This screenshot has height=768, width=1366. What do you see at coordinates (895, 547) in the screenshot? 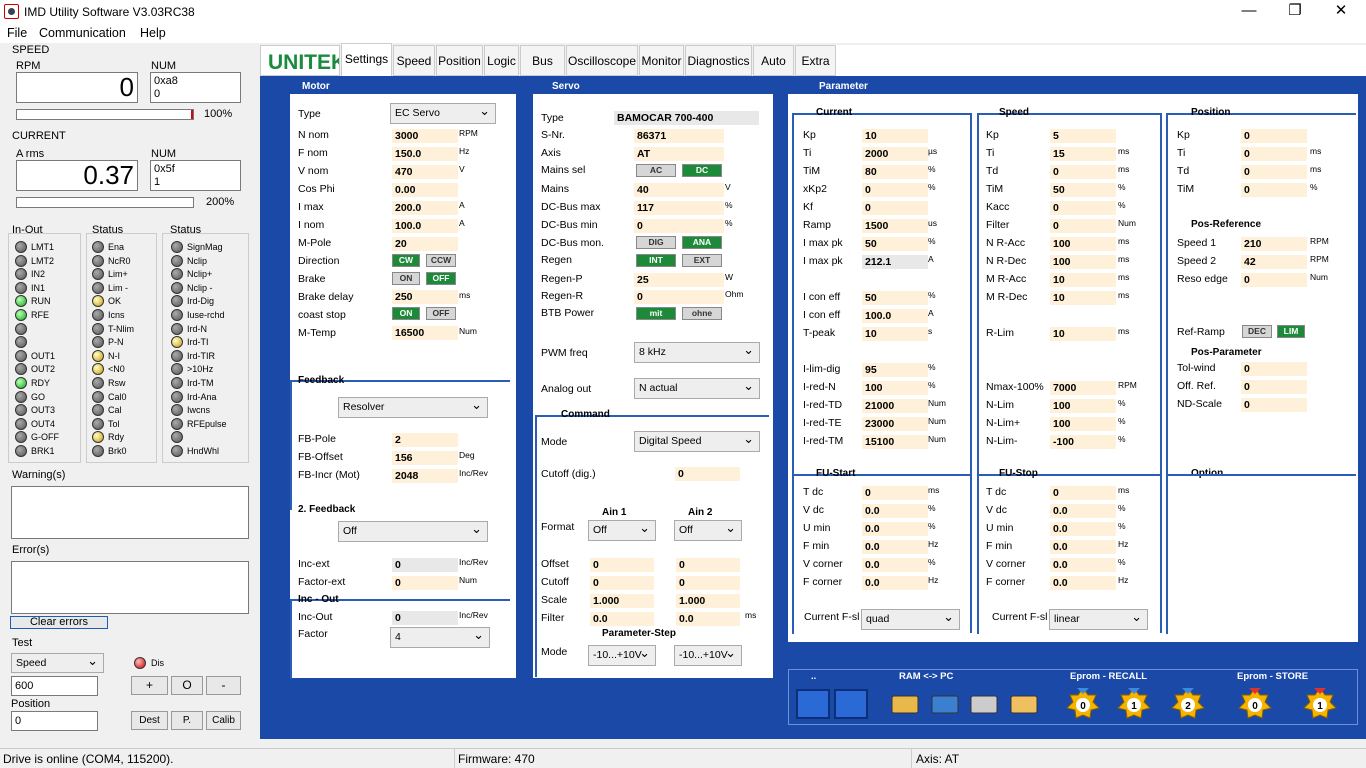
I see `fustart-value-3: 0.0` at bounding box center [895, 547].